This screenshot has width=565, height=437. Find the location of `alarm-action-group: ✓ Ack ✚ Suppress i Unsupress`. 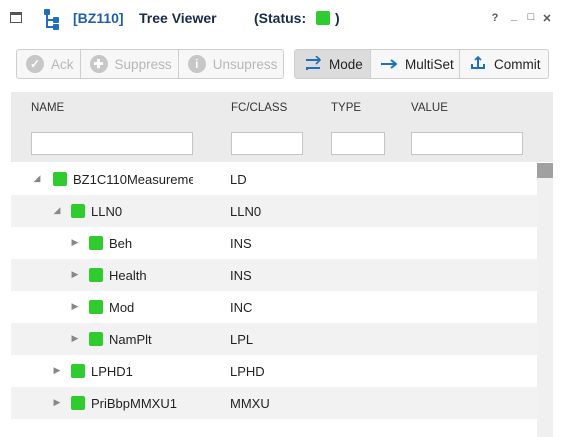

alarm-action-group: ✓ Ack ✚ Suppress i Unsupress is located at coordinates (150, 64).